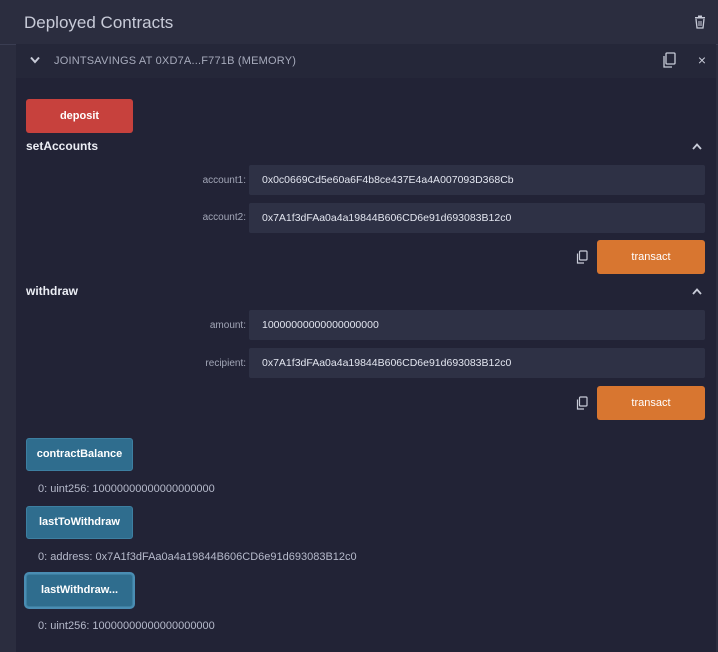 Image resolution: width=718 pixels, height=652 pixels. What do you see at coordinates (477, 325) in the screenshot?
I see `amount-input: 10000000000000000000` at bounding box center [477, 325].